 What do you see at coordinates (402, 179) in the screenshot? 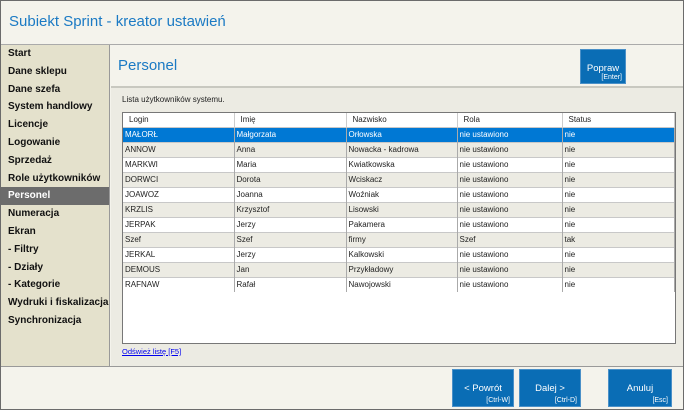
I see `table-cell: Wciskacz` at bounding box center [402, 179].